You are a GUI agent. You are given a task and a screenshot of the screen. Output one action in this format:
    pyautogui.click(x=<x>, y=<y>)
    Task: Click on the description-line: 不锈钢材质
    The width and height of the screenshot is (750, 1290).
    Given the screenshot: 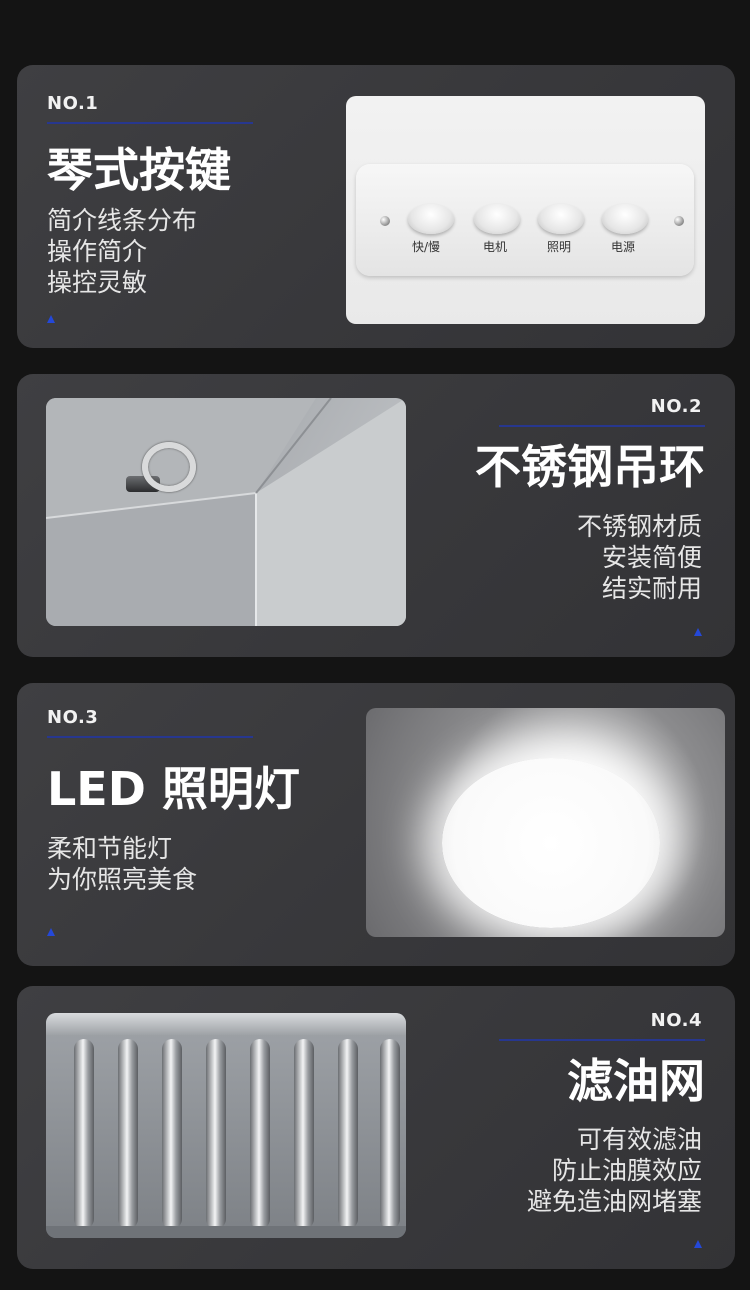 What is the action you would take?
    pyautogui.click(x=639, y=526)
    